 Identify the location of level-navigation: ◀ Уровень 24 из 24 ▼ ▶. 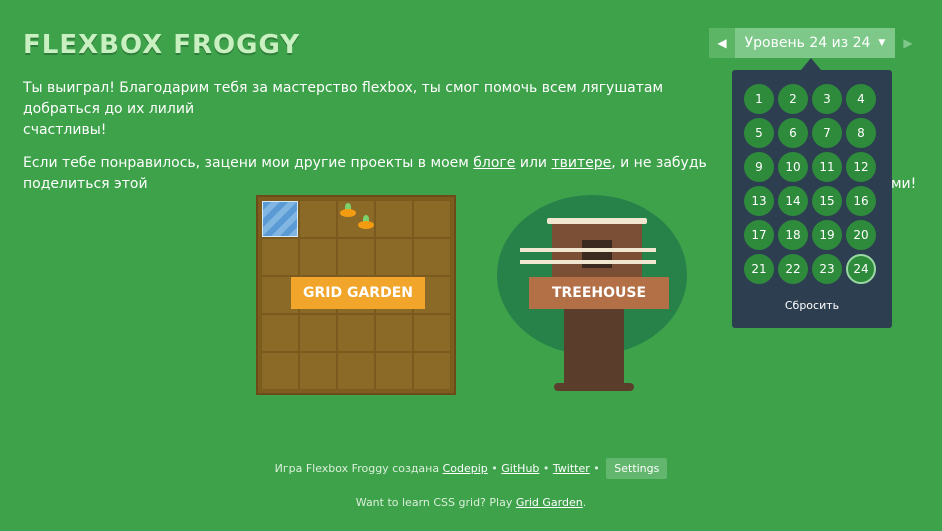
(815, 43).